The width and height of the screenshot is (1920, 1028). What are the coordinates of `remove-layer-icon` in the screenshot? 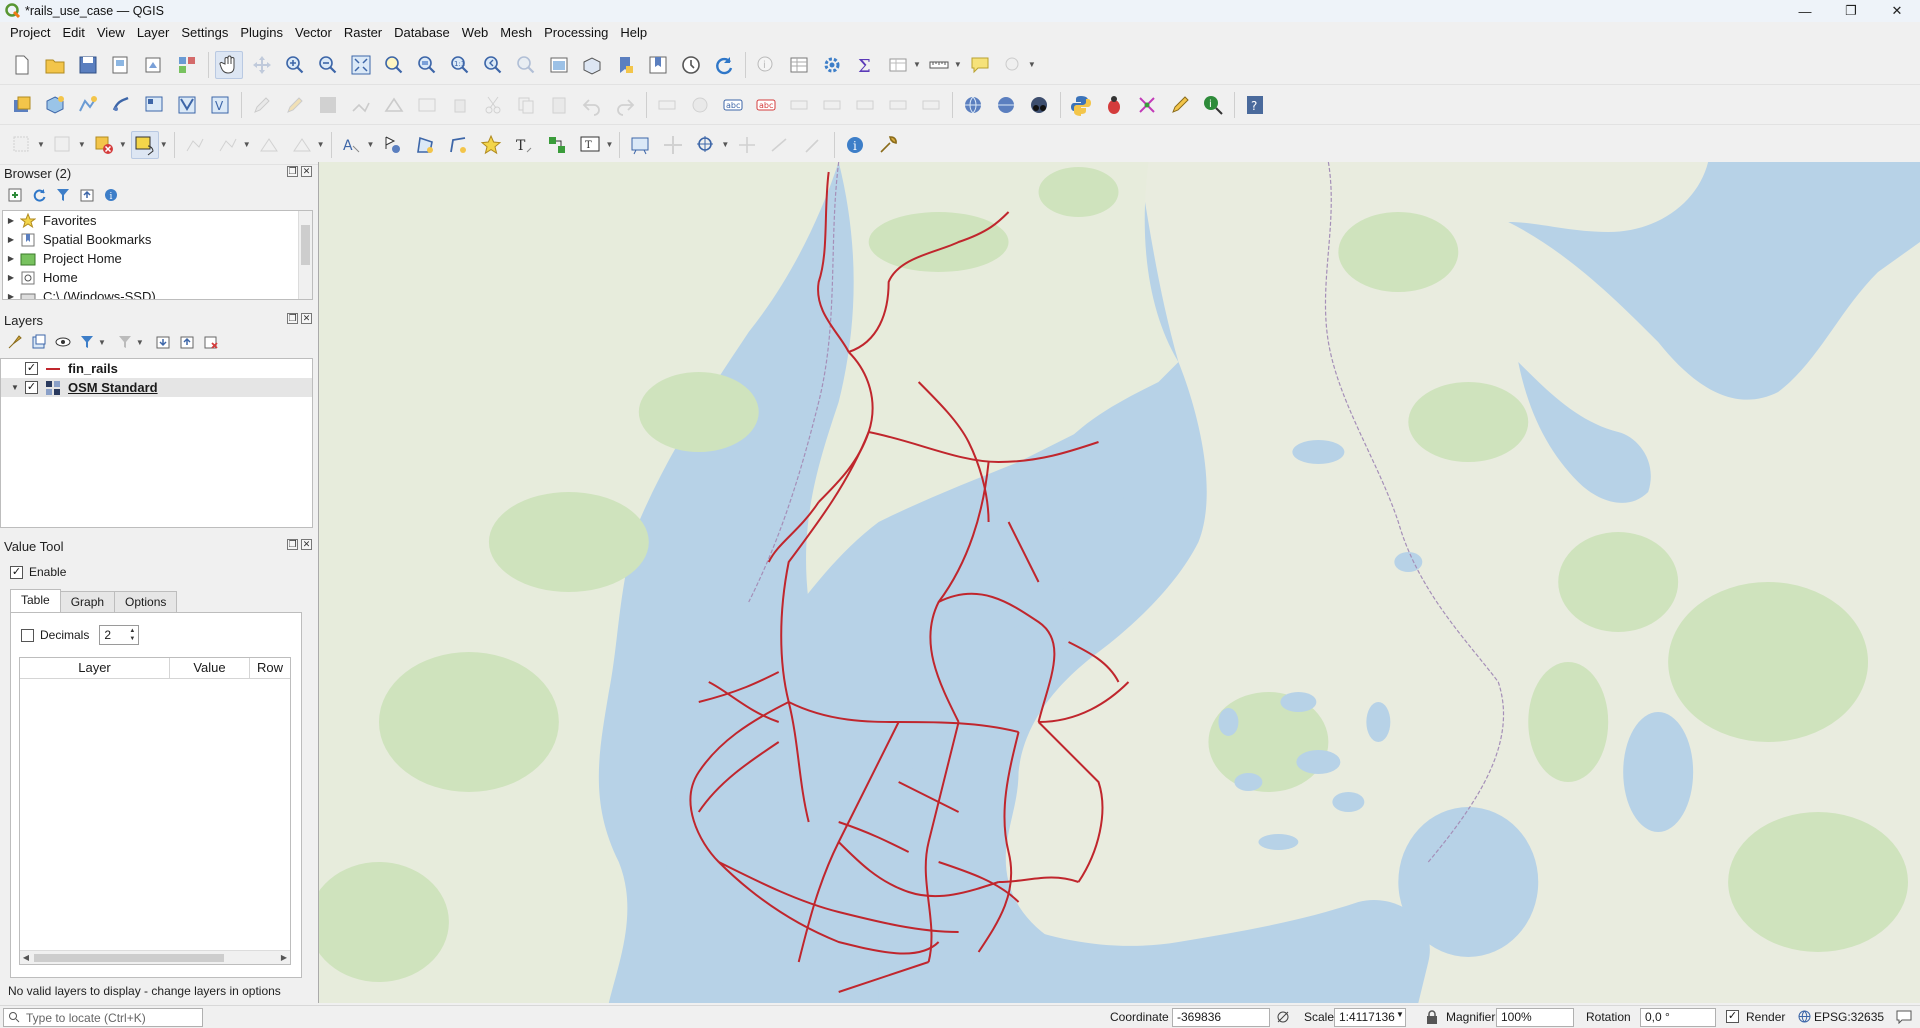 It's located at (211, 342).